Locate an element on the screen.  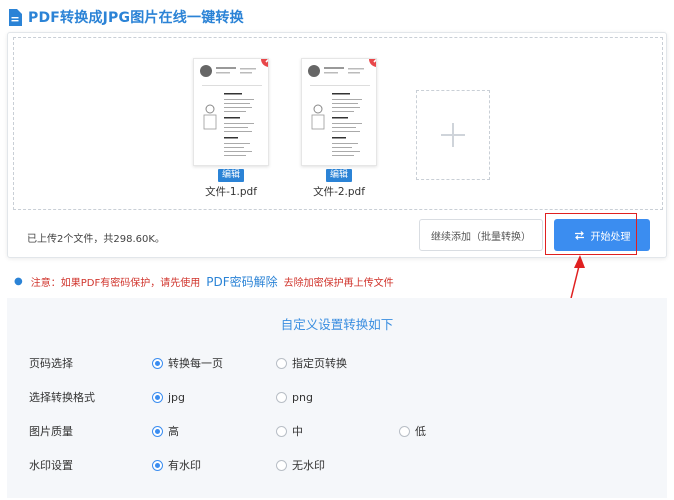
radio-option: 转换每一页 is located at coordinates (187, 363).